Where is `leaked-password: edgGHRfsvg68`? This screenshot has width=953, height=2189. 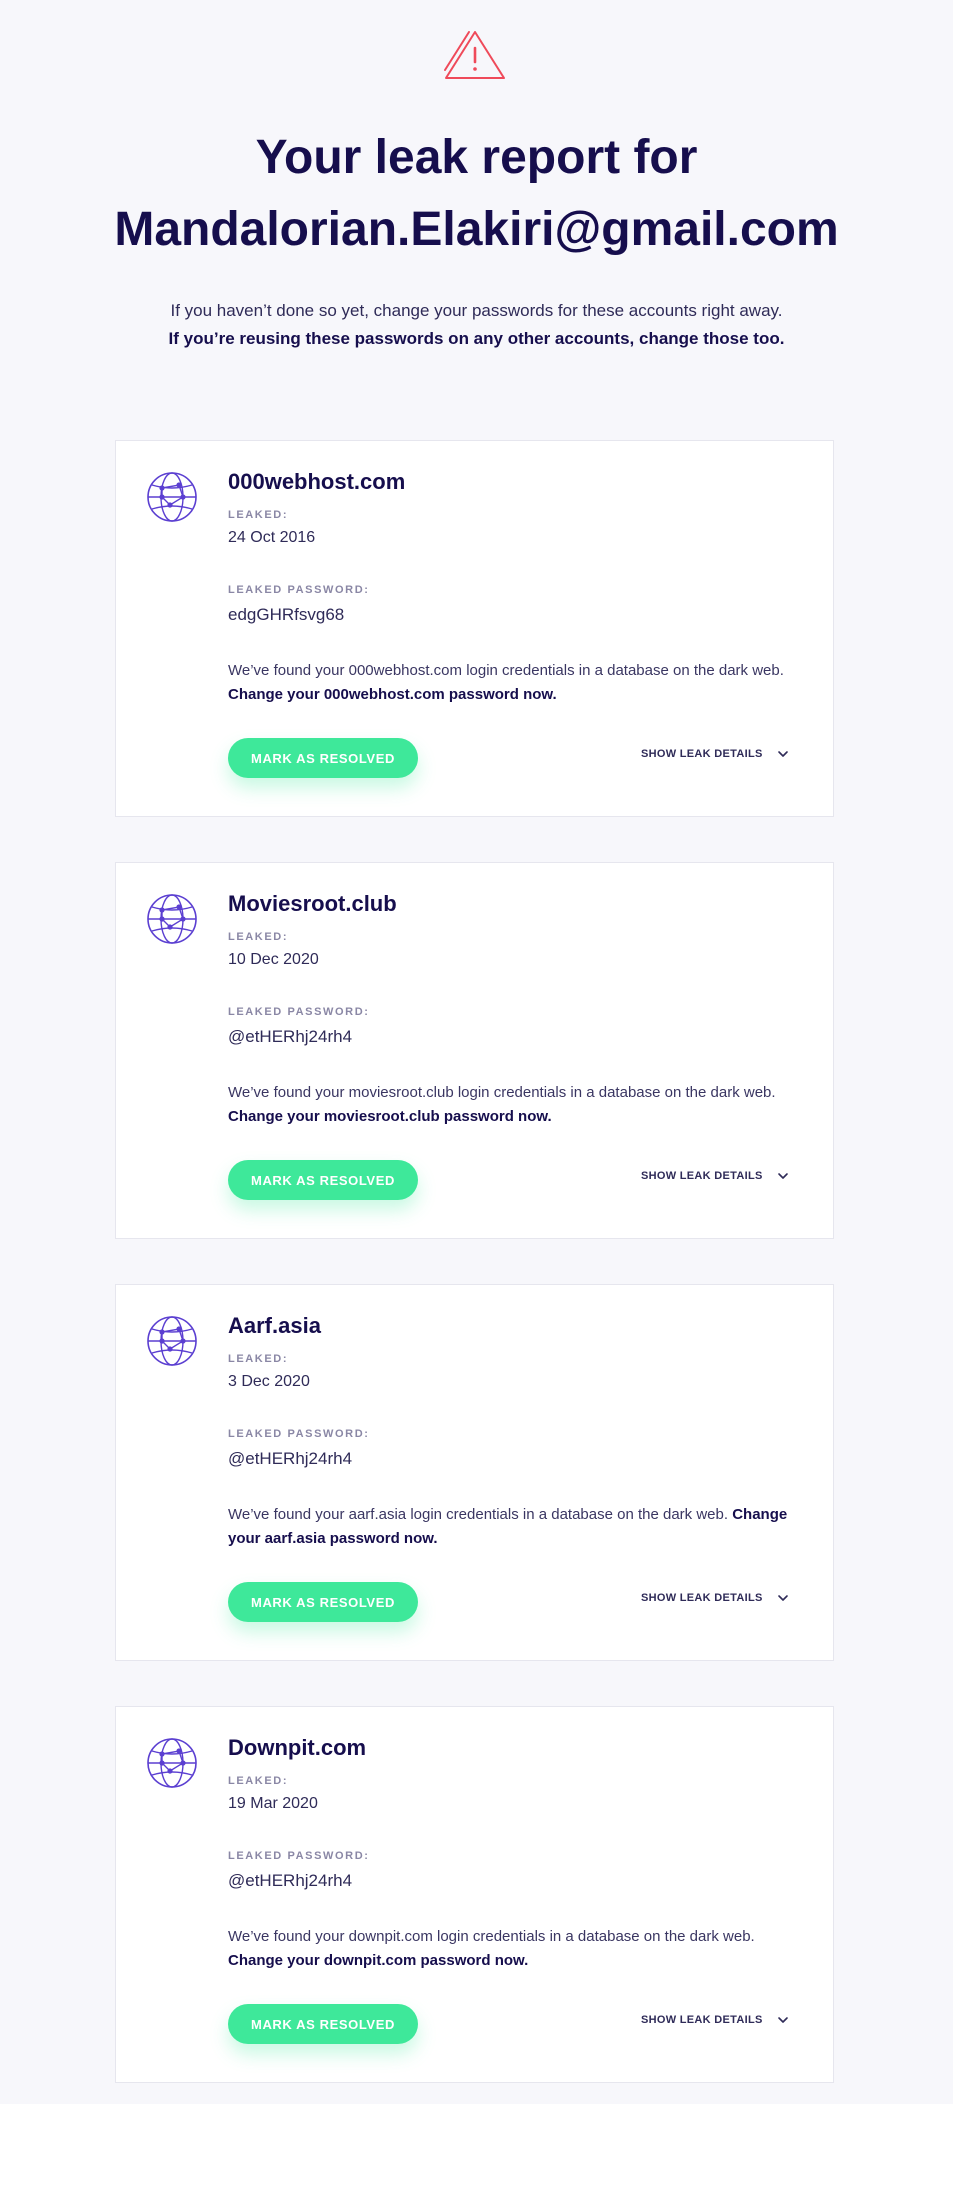
leaked-password: edgGHRfsvg68 is located at coordinates (286, 614).